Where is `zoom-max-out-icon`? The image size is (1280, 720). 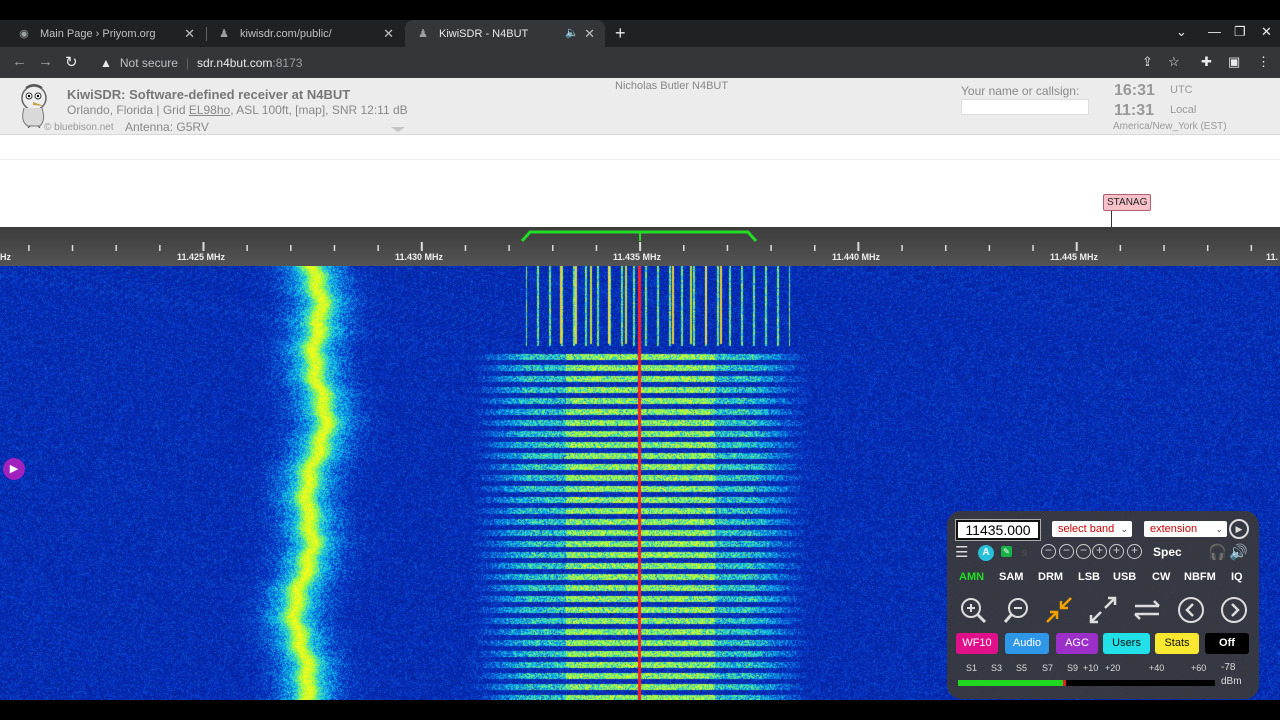
zoom-max-out-icon is located at coordinates (1103, 610).